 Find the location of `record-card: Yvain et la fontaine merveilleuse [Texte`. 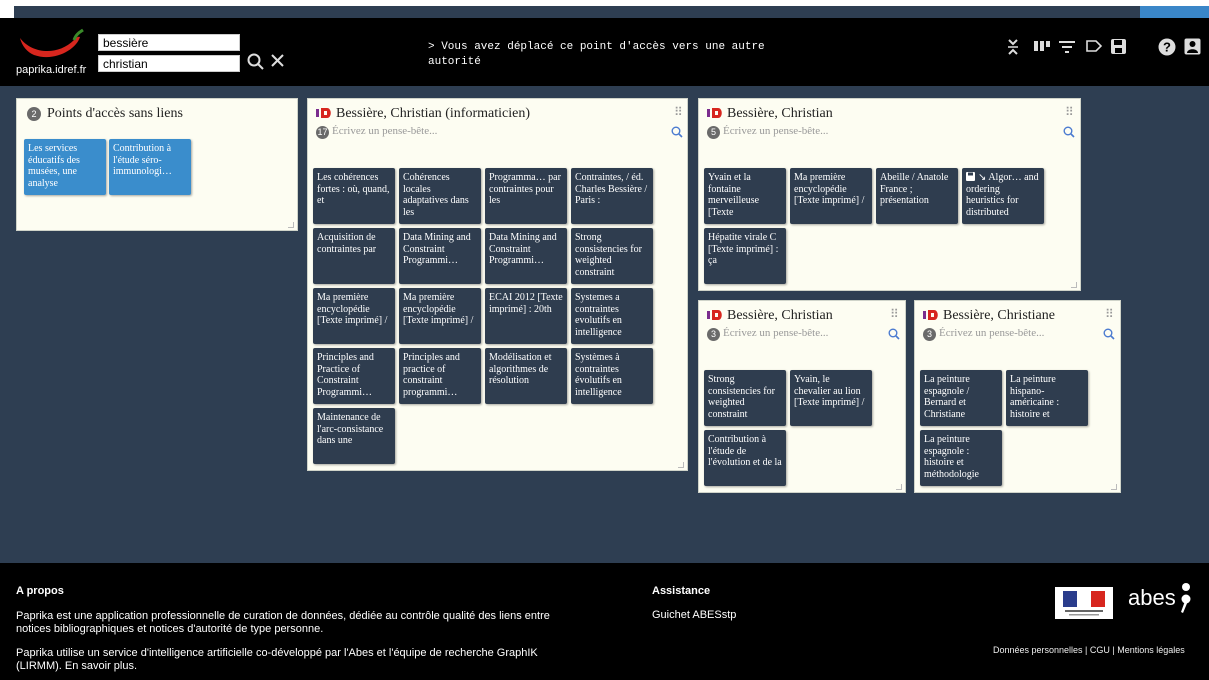

record-card: Yvain et la fontaine merveilleuse [Texte is located at coordinates (745, 196).